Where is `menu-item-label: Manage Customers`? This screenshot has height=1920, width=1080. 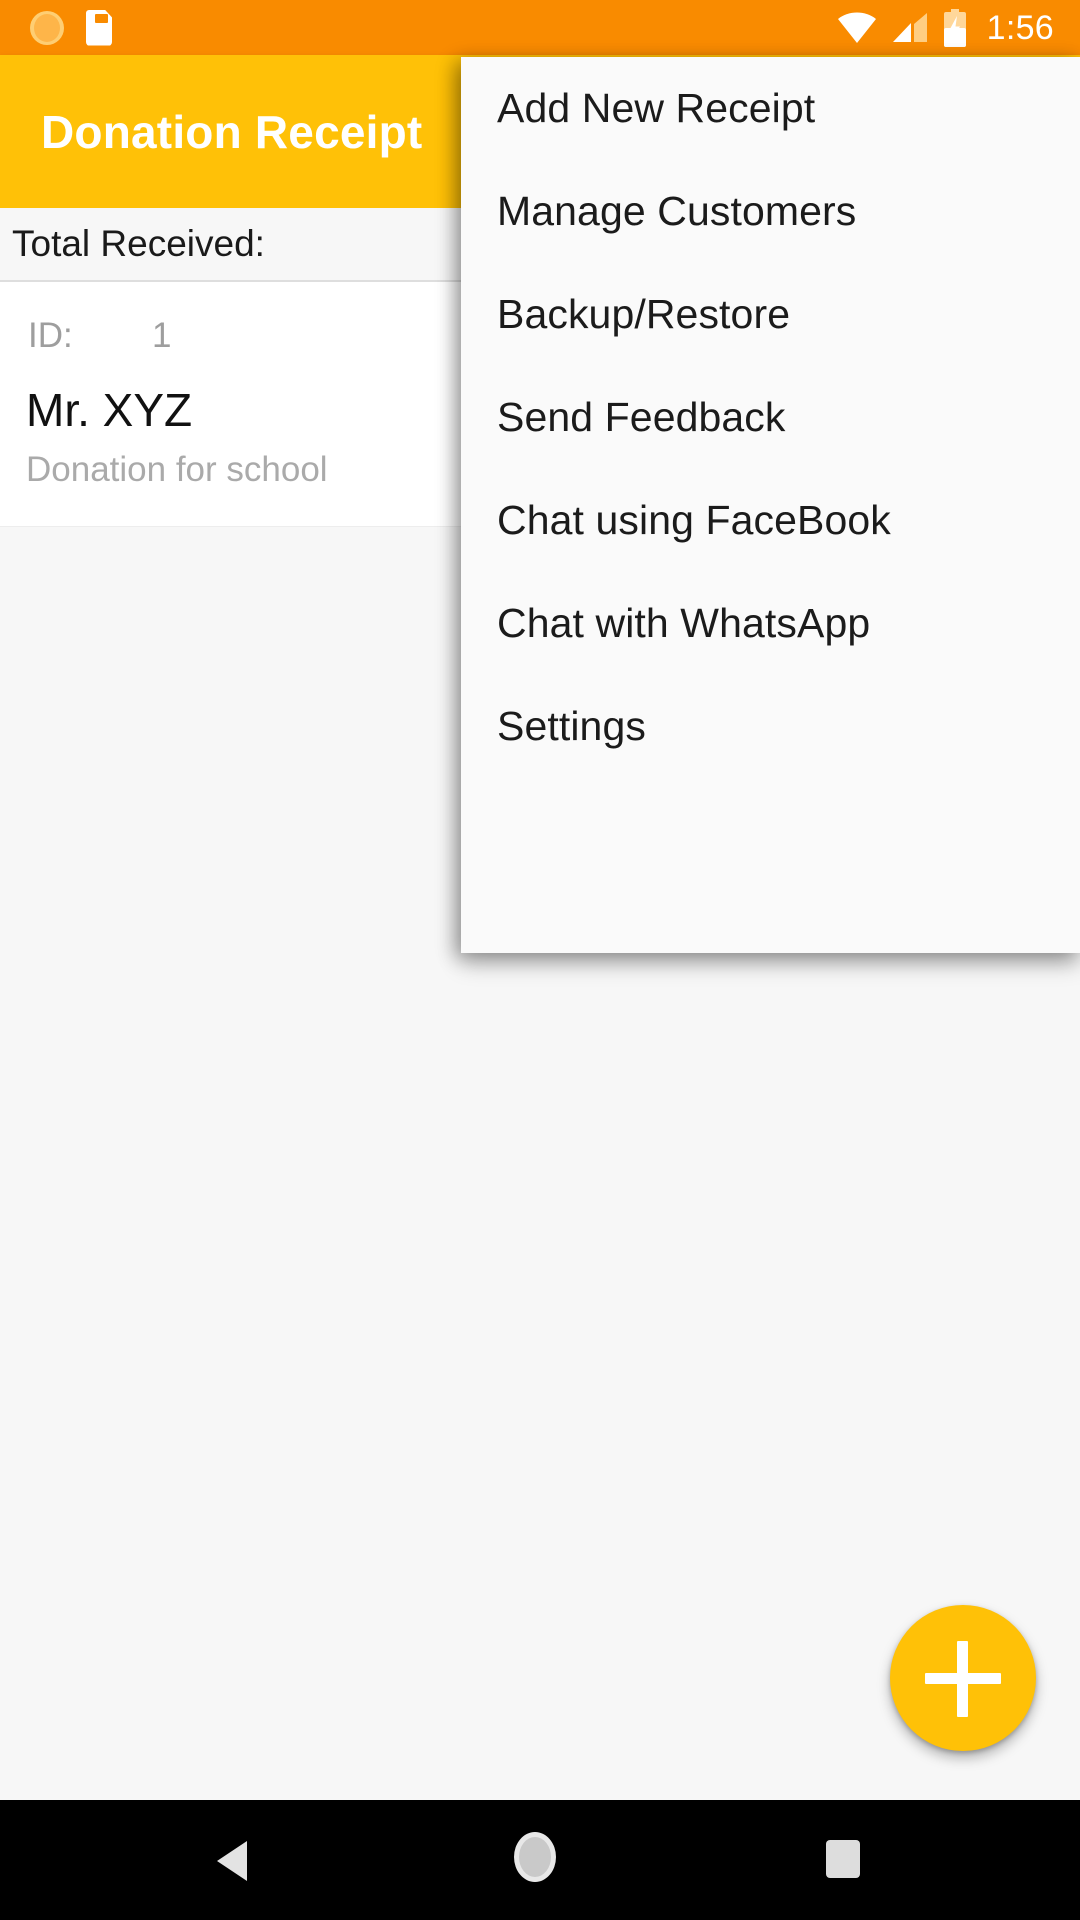 menu-item-label: Manage Customers is located at coordinates (677, 211).